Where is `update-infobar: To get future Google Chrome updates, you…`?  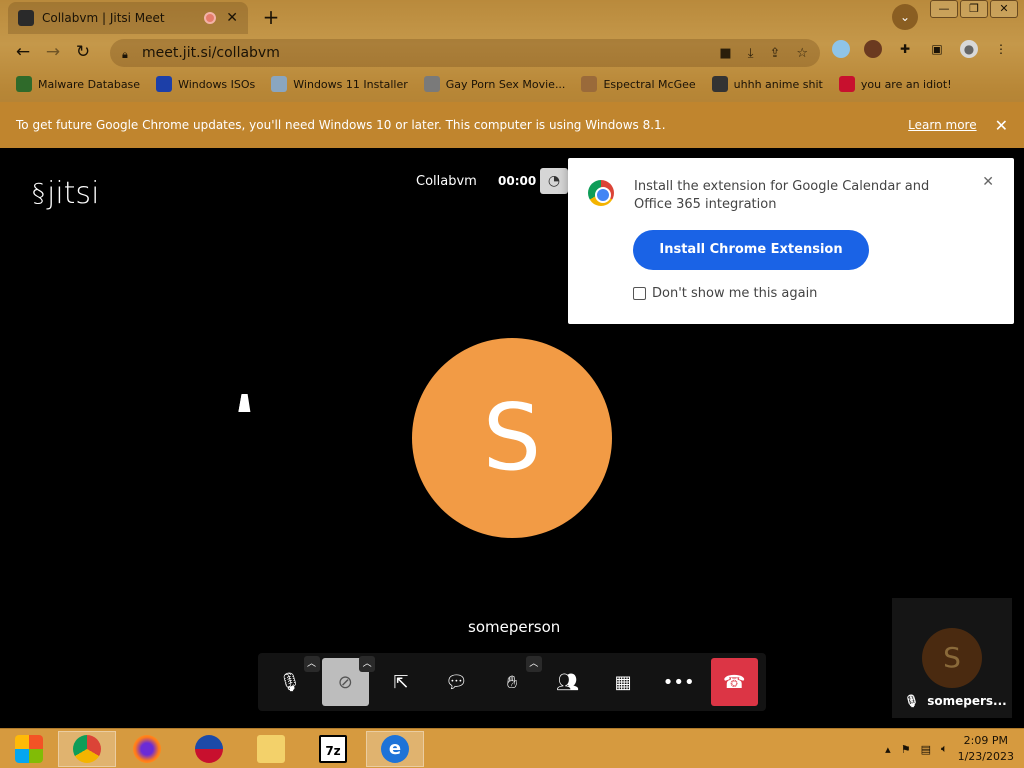
update-infobar: To get future Google Chrome updates, you… is located at coordinates (512, 125).